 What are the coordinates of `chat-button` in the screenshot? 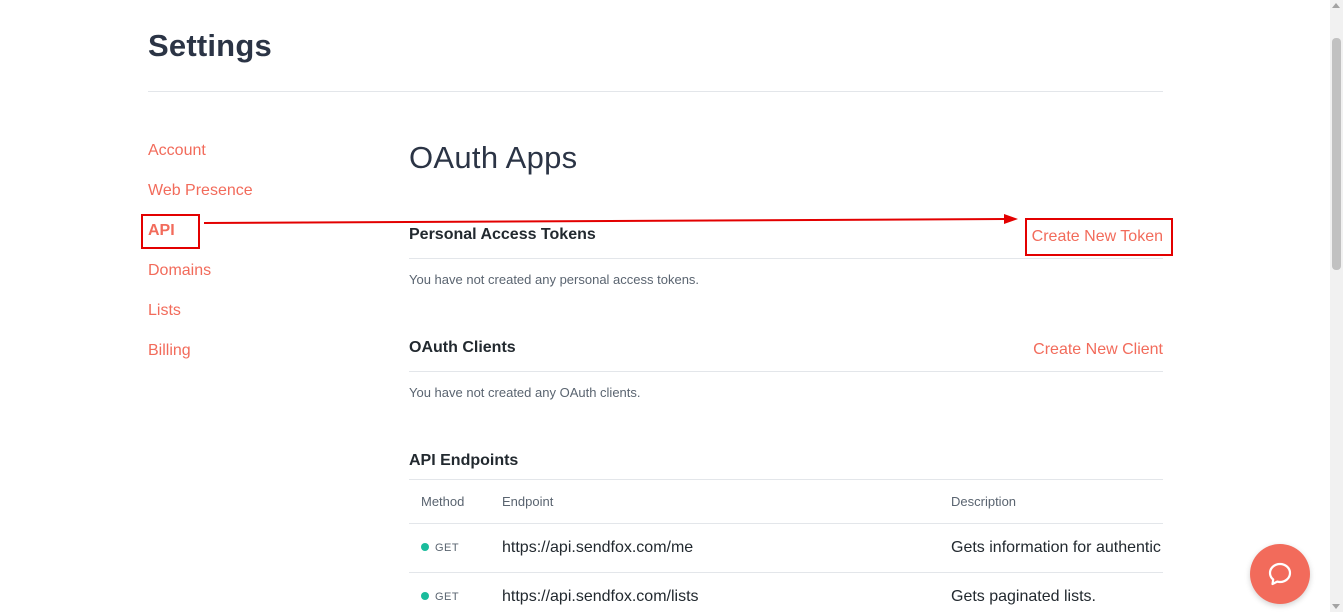 It's located at (1280, 574).